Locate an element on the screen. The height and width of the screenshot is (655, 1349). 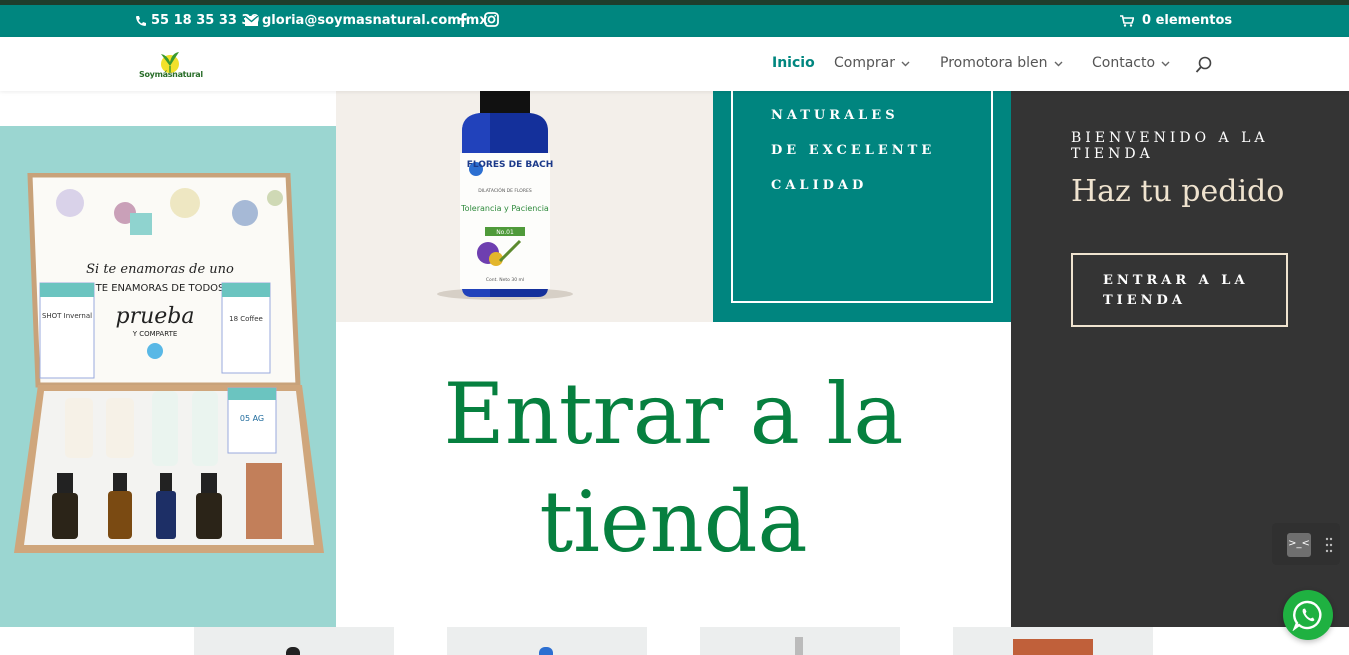
cart-link: 0 elementos is located at coordinates (1176, 20).